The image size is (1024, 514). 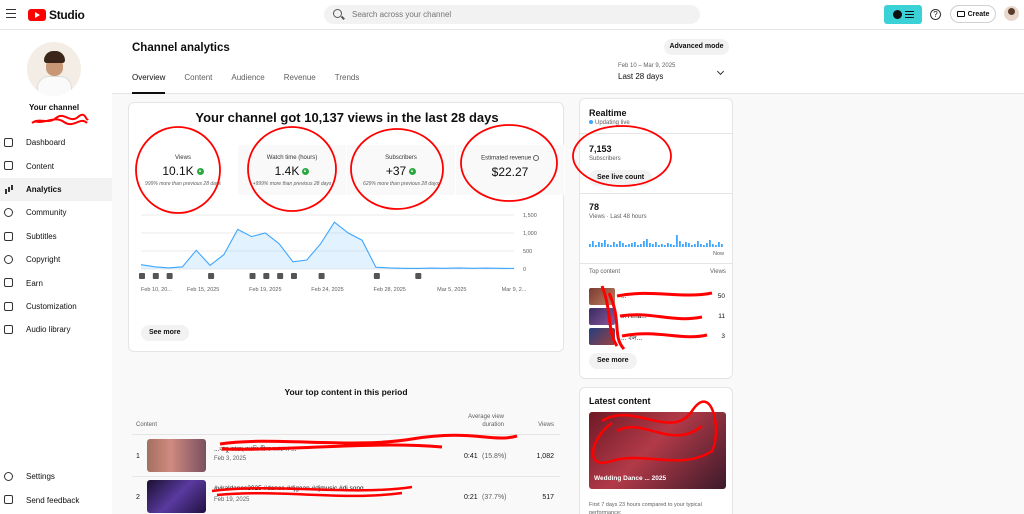 What do you see at coordinates (40, 166) in the screenshot?
I see `sidebar-item-label: Content` at bounding box center [40, 166].